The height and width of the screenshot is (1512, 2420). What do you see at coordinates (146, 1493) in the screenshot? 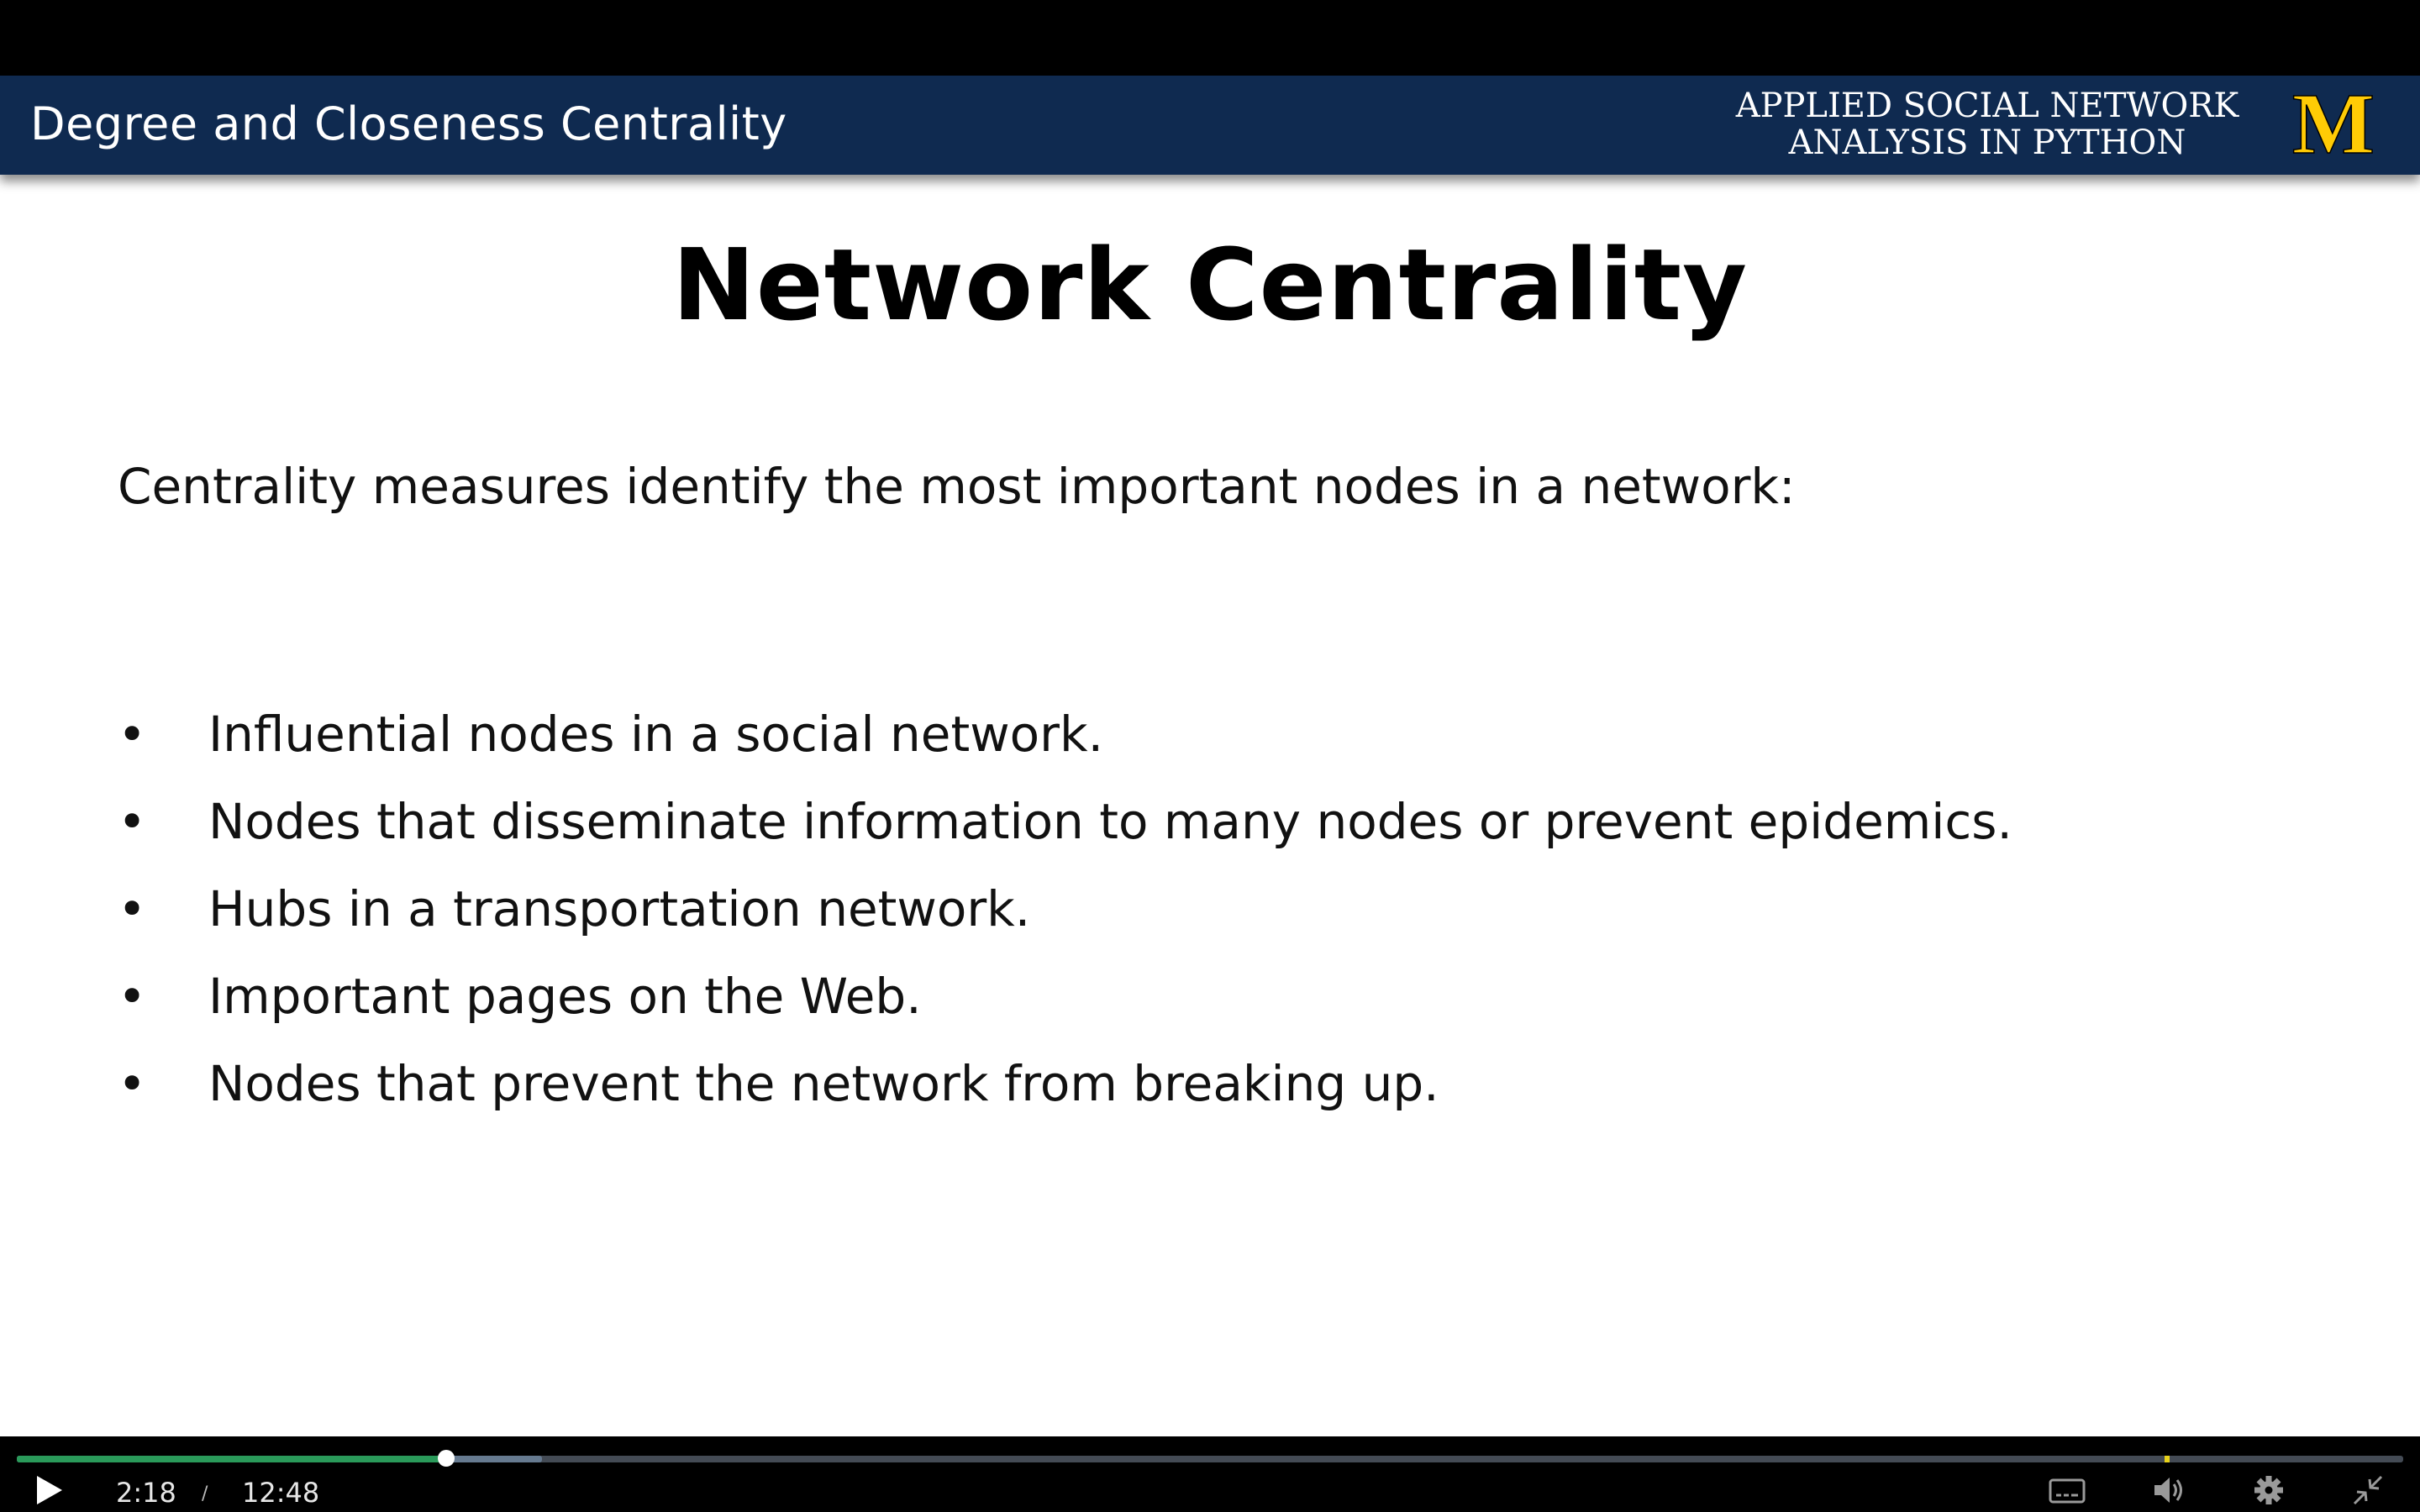
I see `current-time: 2:18` at bounding box center [146, 1493].